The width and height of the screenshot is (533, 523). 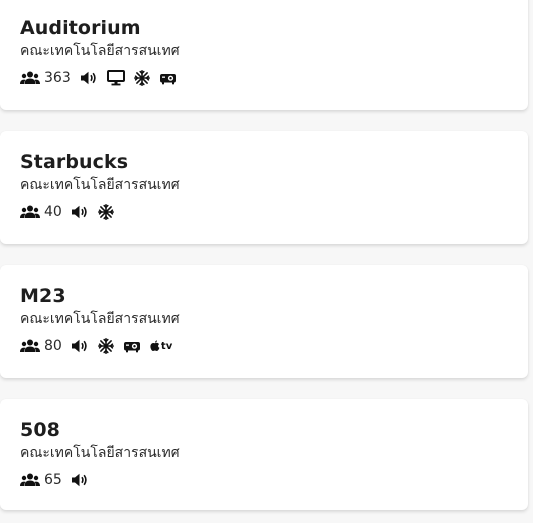 I want to click on room-capacity: 363, so click(x=57, y=78).